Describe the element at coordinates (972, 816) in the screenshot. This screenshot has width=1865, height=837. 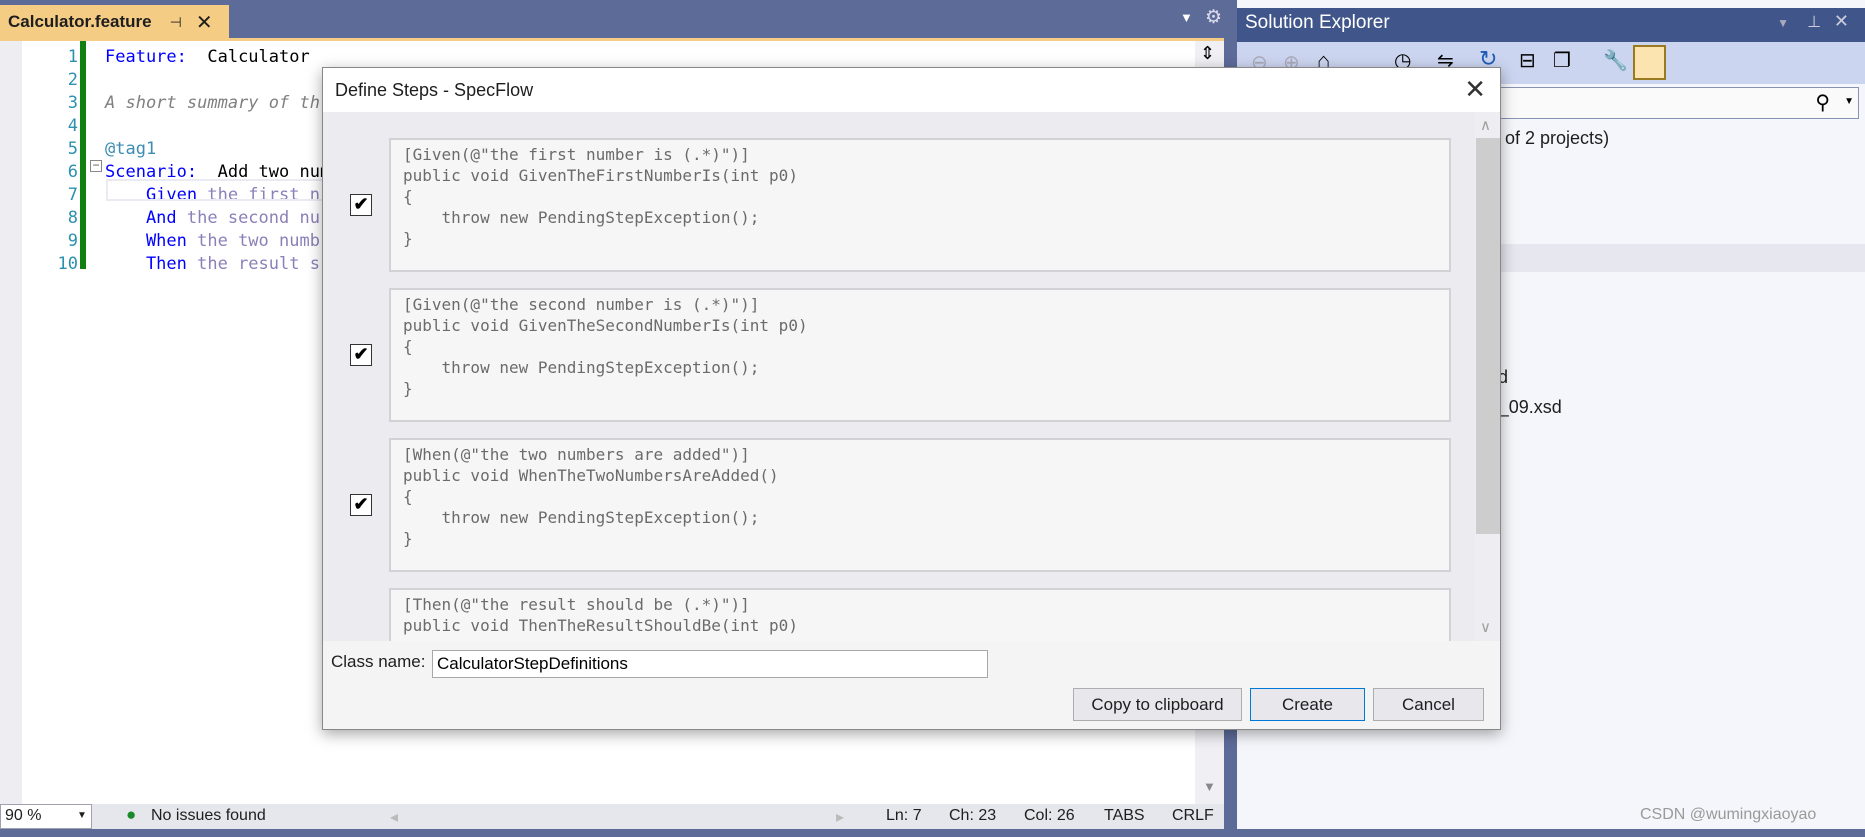
I see `char-indicator: Ch: 23` at that location.